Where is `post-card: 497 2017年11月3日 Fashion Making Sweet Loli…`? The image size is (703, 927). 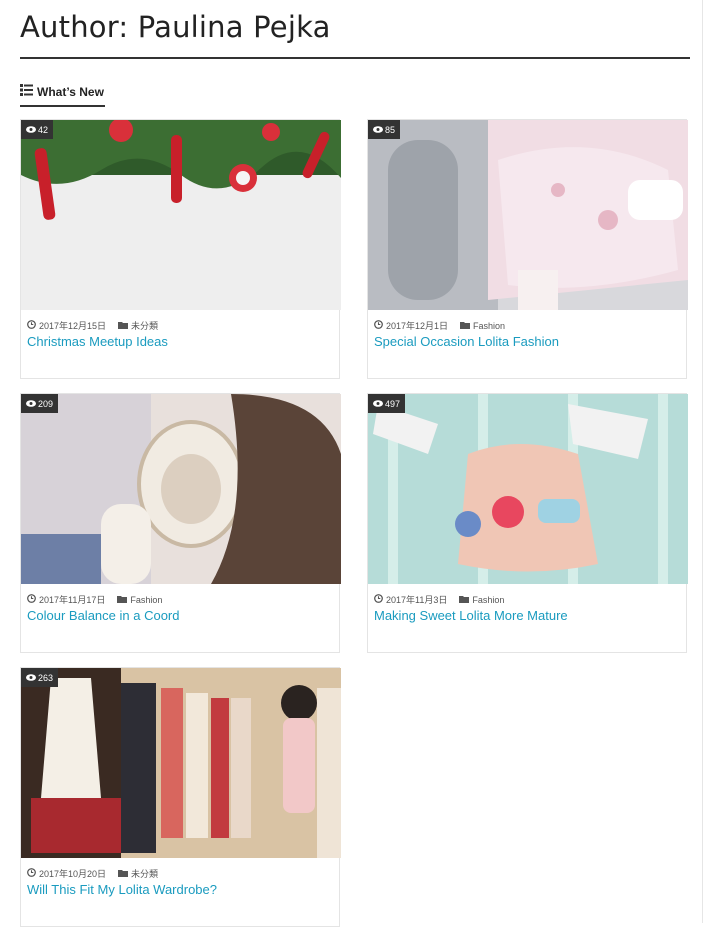
post-card: 497 2017年11月3日 Fashion Making Sweet Loli… is located at coordinates (527, 523).